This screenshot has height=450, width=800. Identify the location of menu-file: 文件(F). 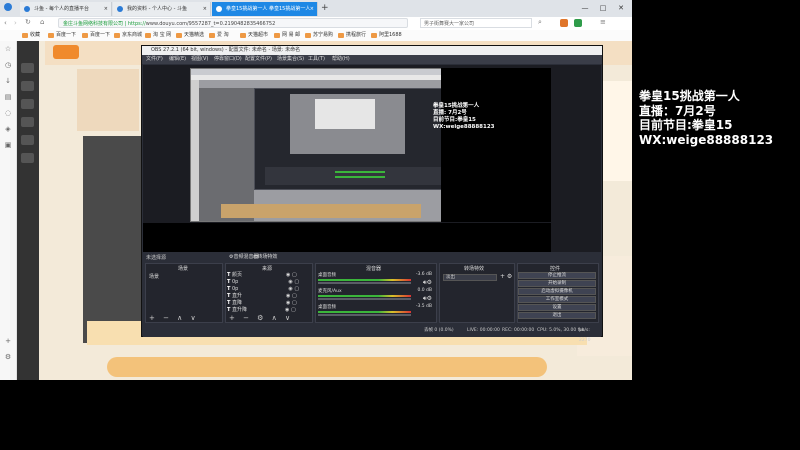
(154, 59).